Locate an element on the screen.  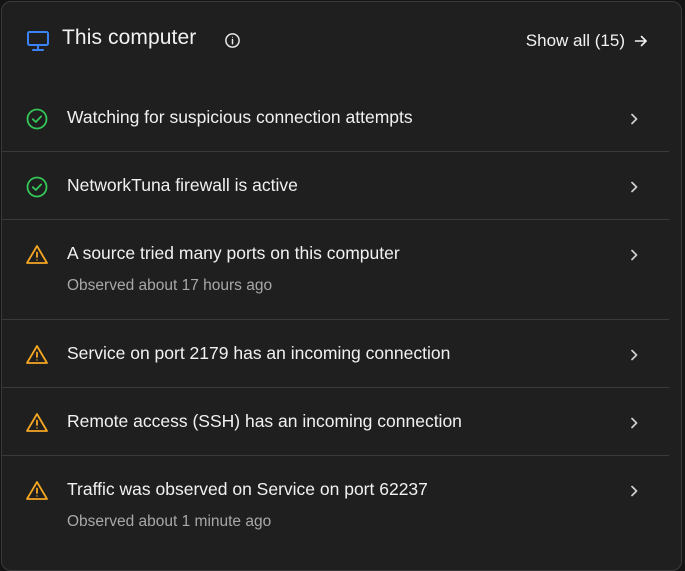
status-list-item: NetworkTuna firewall is active is located at coordinates (335, 186).